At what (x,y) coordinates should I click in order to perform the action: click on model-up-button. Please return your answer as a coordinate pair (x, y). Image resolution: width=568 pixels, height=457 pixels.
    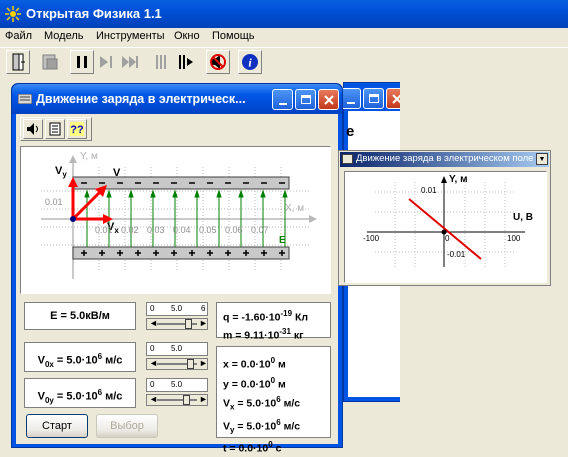
    Looking at the image, I should click on (50, 62).